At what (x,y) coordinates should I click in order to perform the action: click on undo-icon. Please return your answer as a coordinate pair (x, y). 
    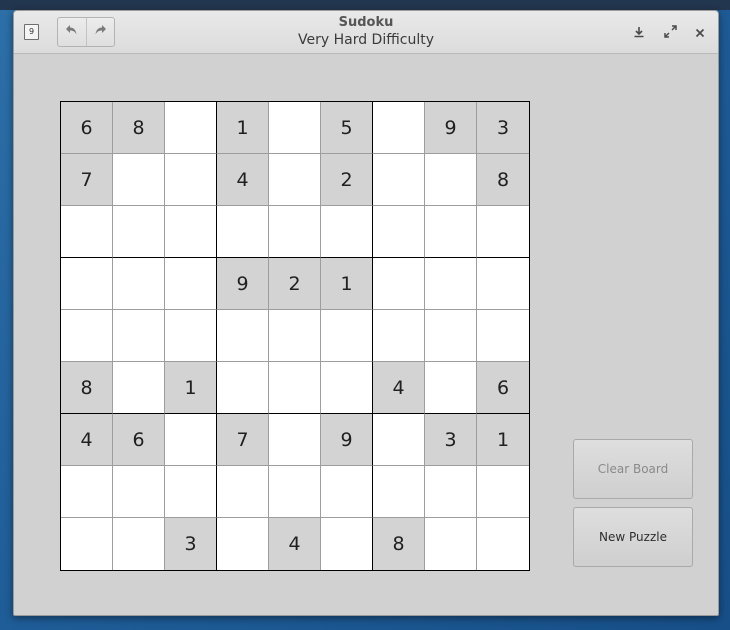
    Looking at the image, I should click on (72, 32).